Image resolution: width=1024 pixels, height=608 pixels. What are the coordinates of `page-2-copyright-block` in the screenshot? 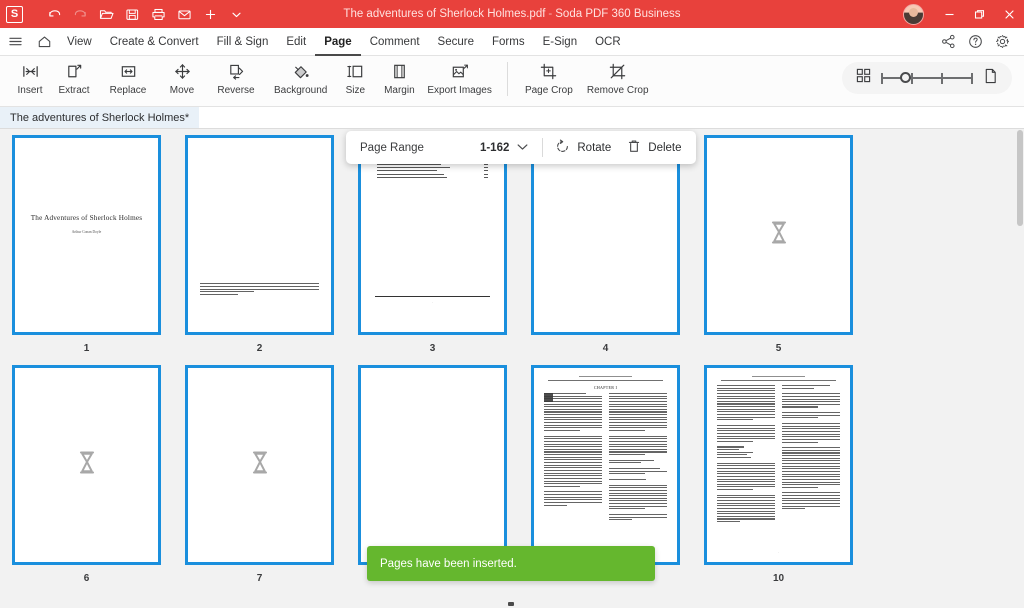 It's located at (259, 290).